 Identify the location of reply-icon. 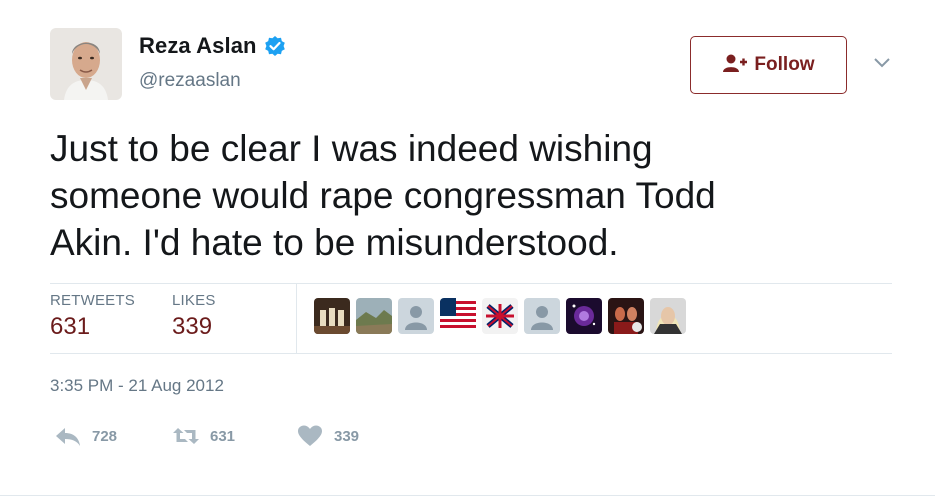
(68, 436).